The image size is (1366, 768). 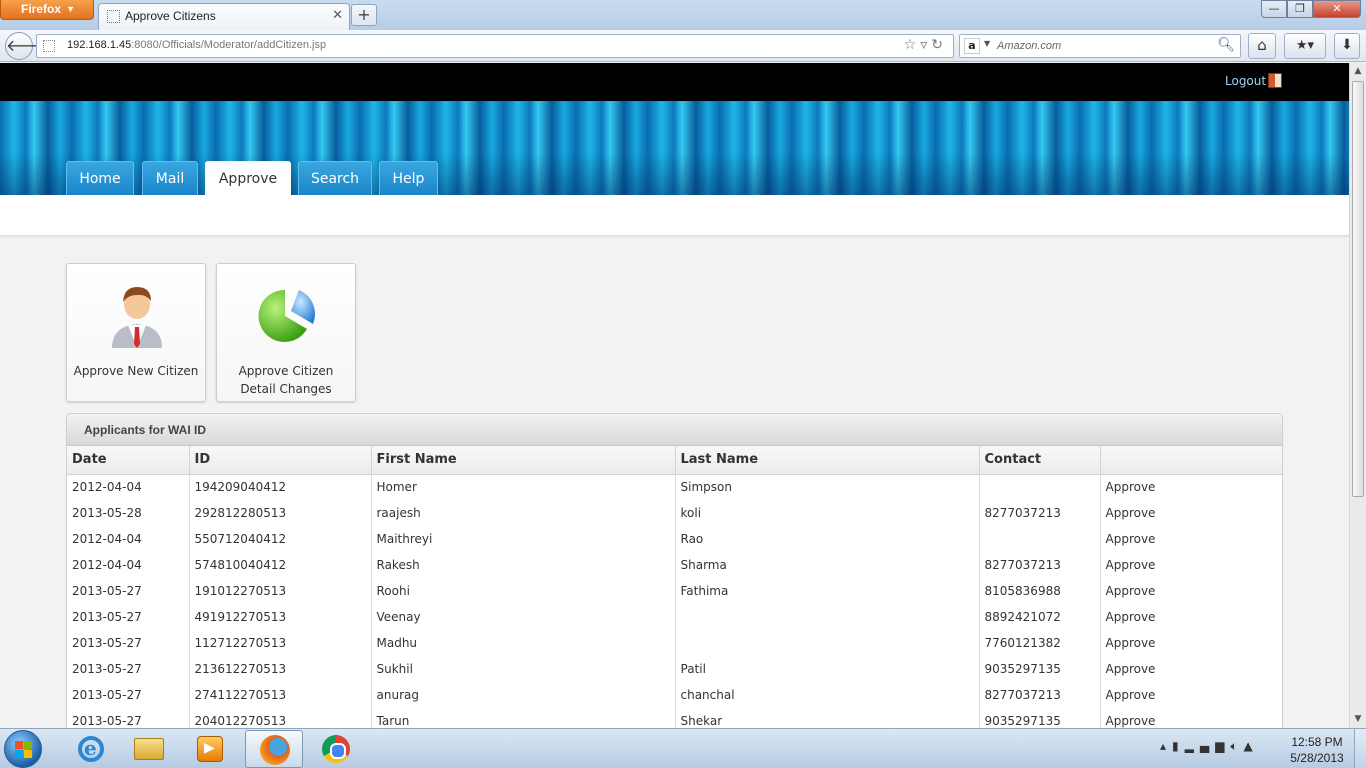 I want to click on nav-tab-search: Search, so click(x=335, y=178).